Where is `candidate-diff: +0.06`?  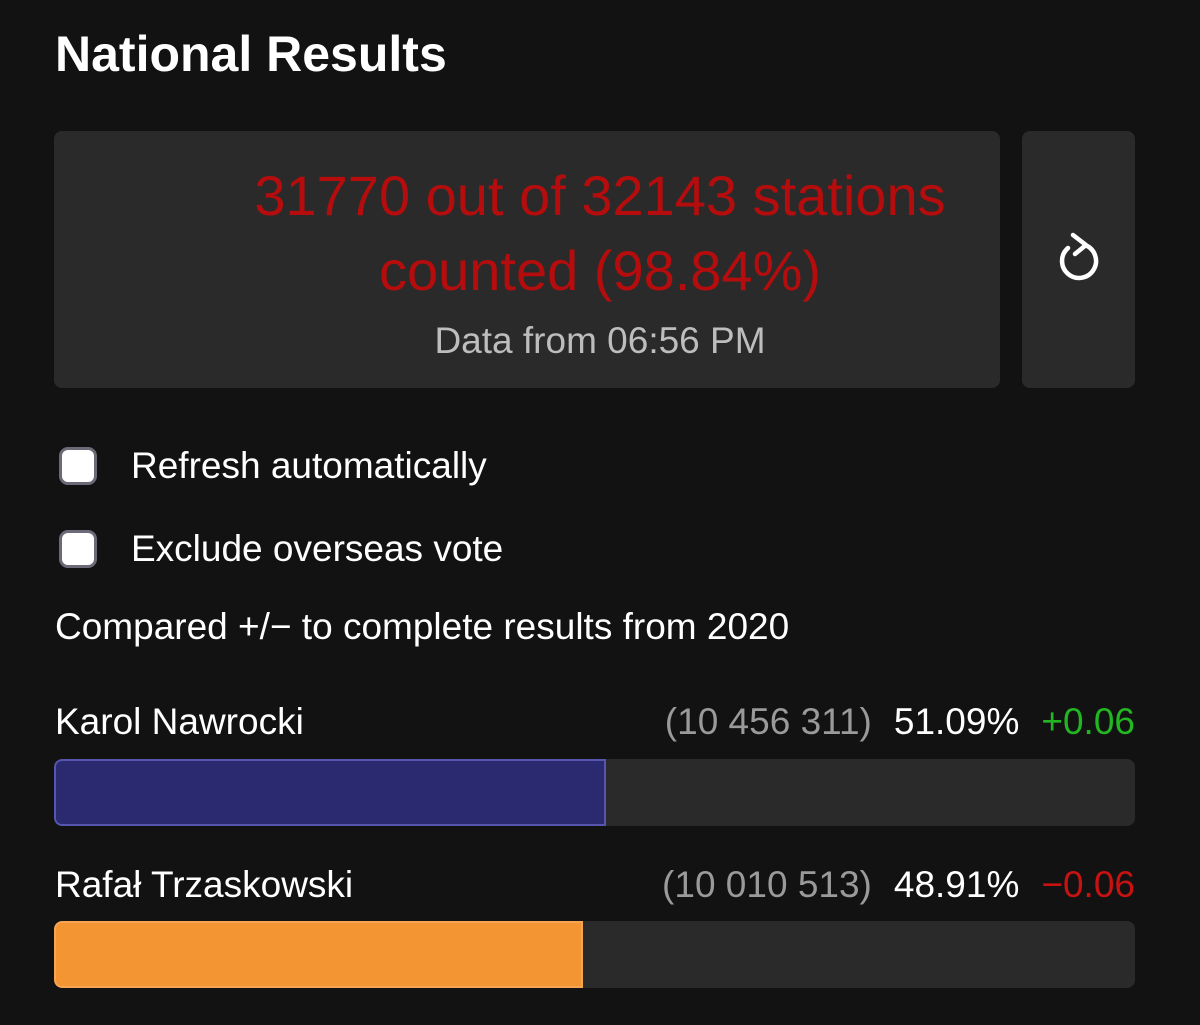 candidate-diff: +0.06 is located at coordinates (1088, 721).